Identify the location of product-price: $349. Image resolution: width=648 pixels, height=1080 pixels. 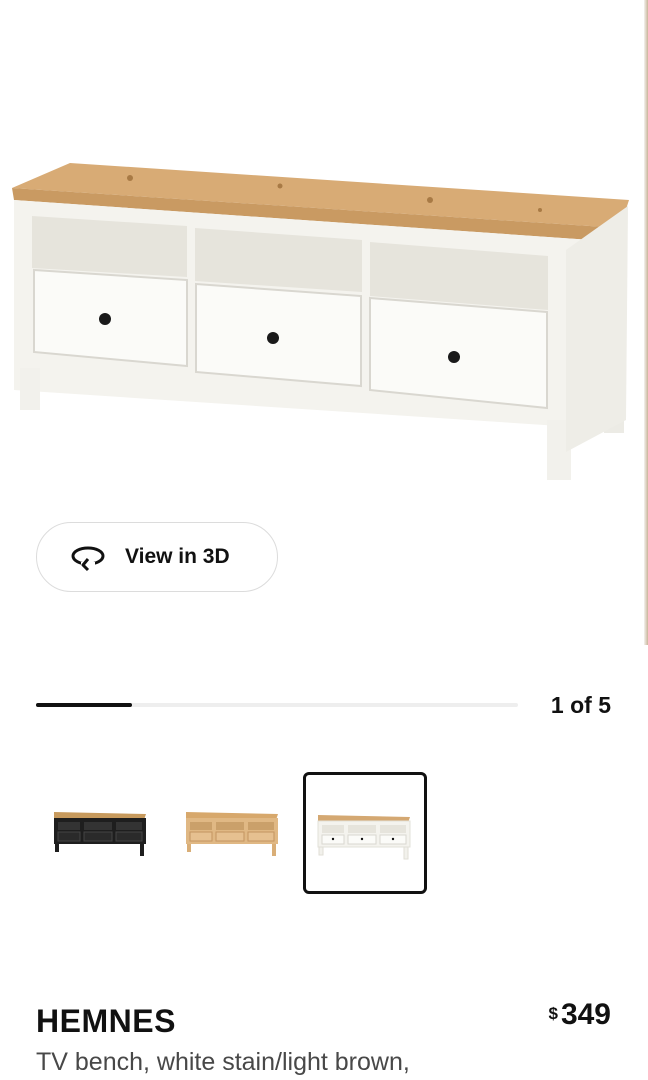
(579, 1015).